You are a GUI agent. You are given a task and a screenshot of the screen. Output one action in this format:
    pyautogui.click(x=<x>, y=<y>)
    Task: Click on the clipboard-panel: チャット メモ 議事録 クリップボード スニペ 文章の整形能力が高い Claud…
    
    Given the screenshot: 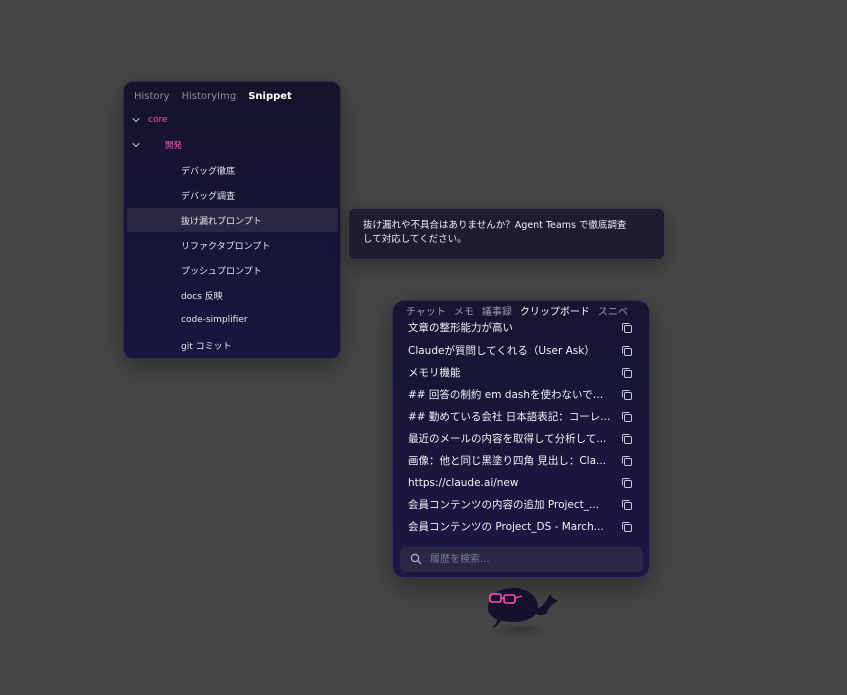 What is the action you would take?
    pyautogui.click(x=521, y=439)
    